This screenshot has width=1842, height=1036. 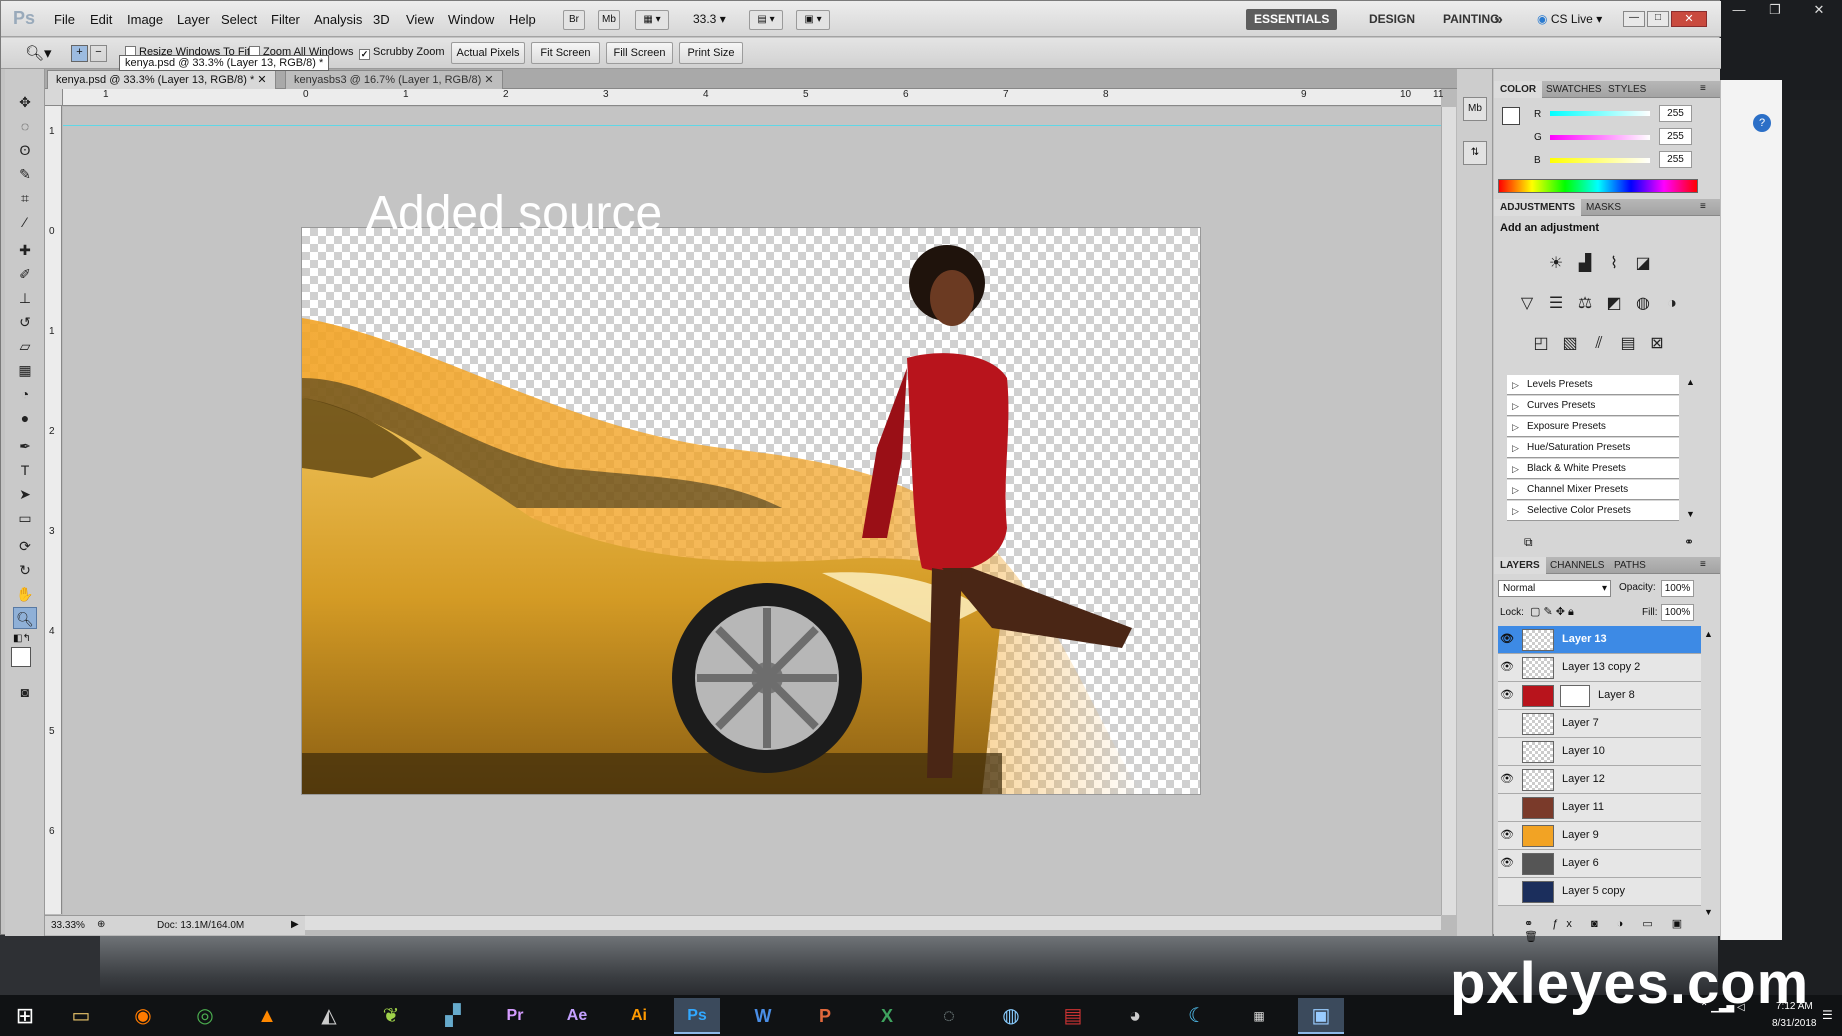 I want to click on app-icon: ▦, so click(x=1259, y=1016).